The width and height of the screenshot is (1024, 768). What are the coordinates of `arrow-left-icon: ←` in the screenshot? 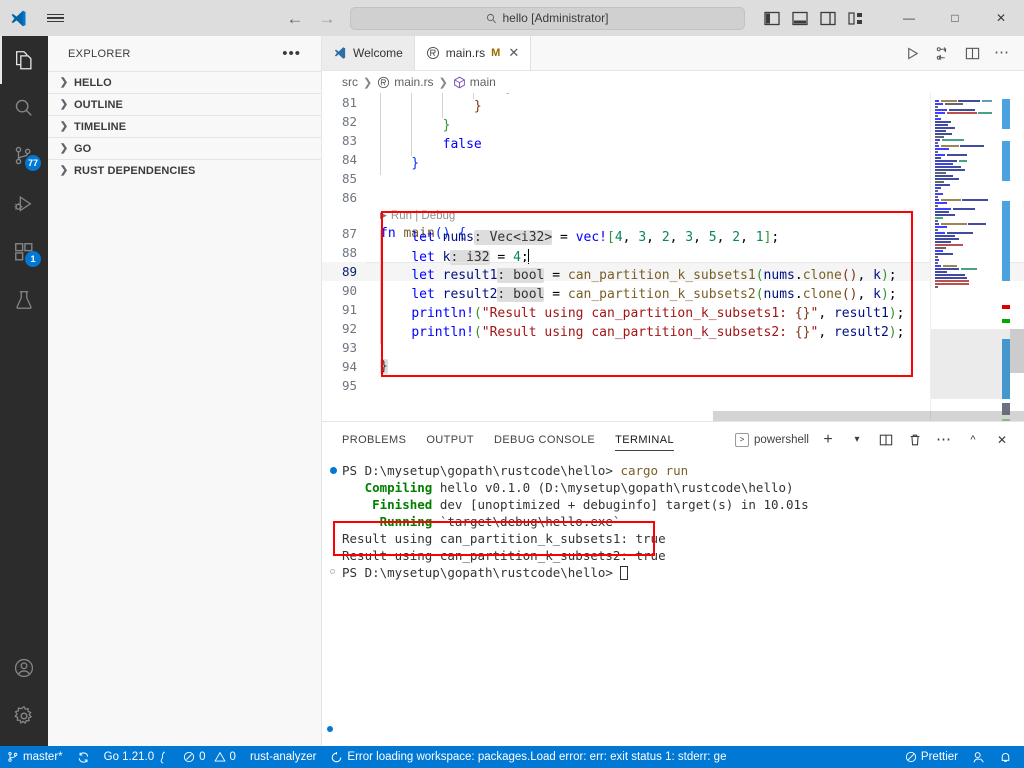 It's located at (295, 18).